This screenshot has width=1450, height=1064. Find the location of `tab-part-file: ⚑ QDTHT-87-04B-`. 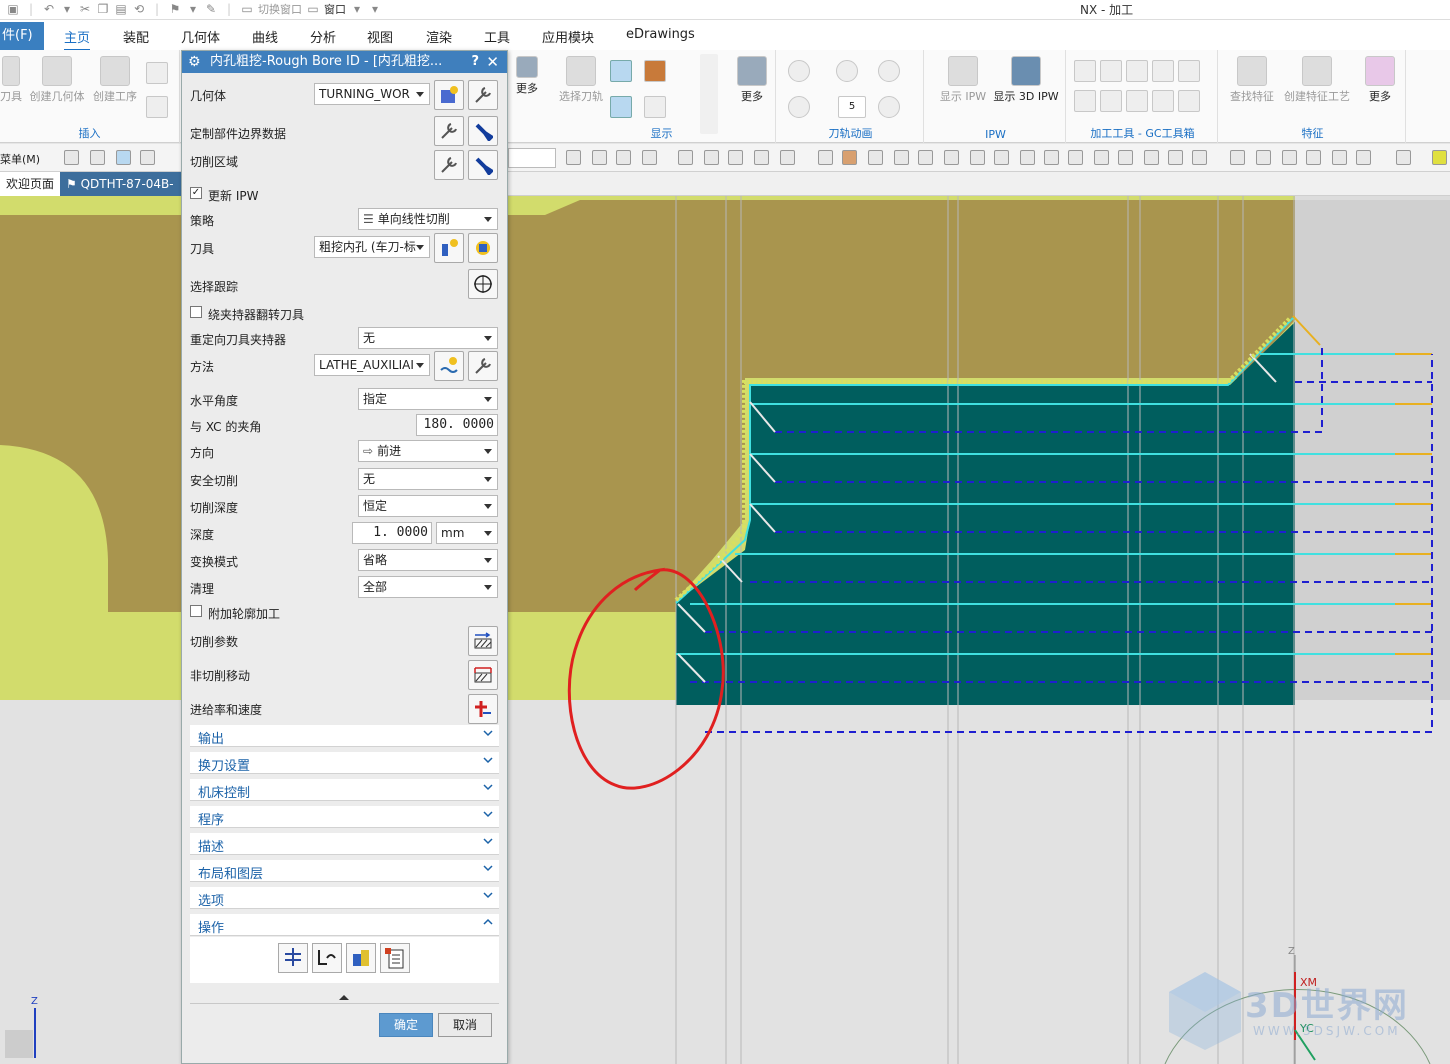

tab-part-file: ⚑ QDTHT-87-04B- is located at coordinates (121, 184).